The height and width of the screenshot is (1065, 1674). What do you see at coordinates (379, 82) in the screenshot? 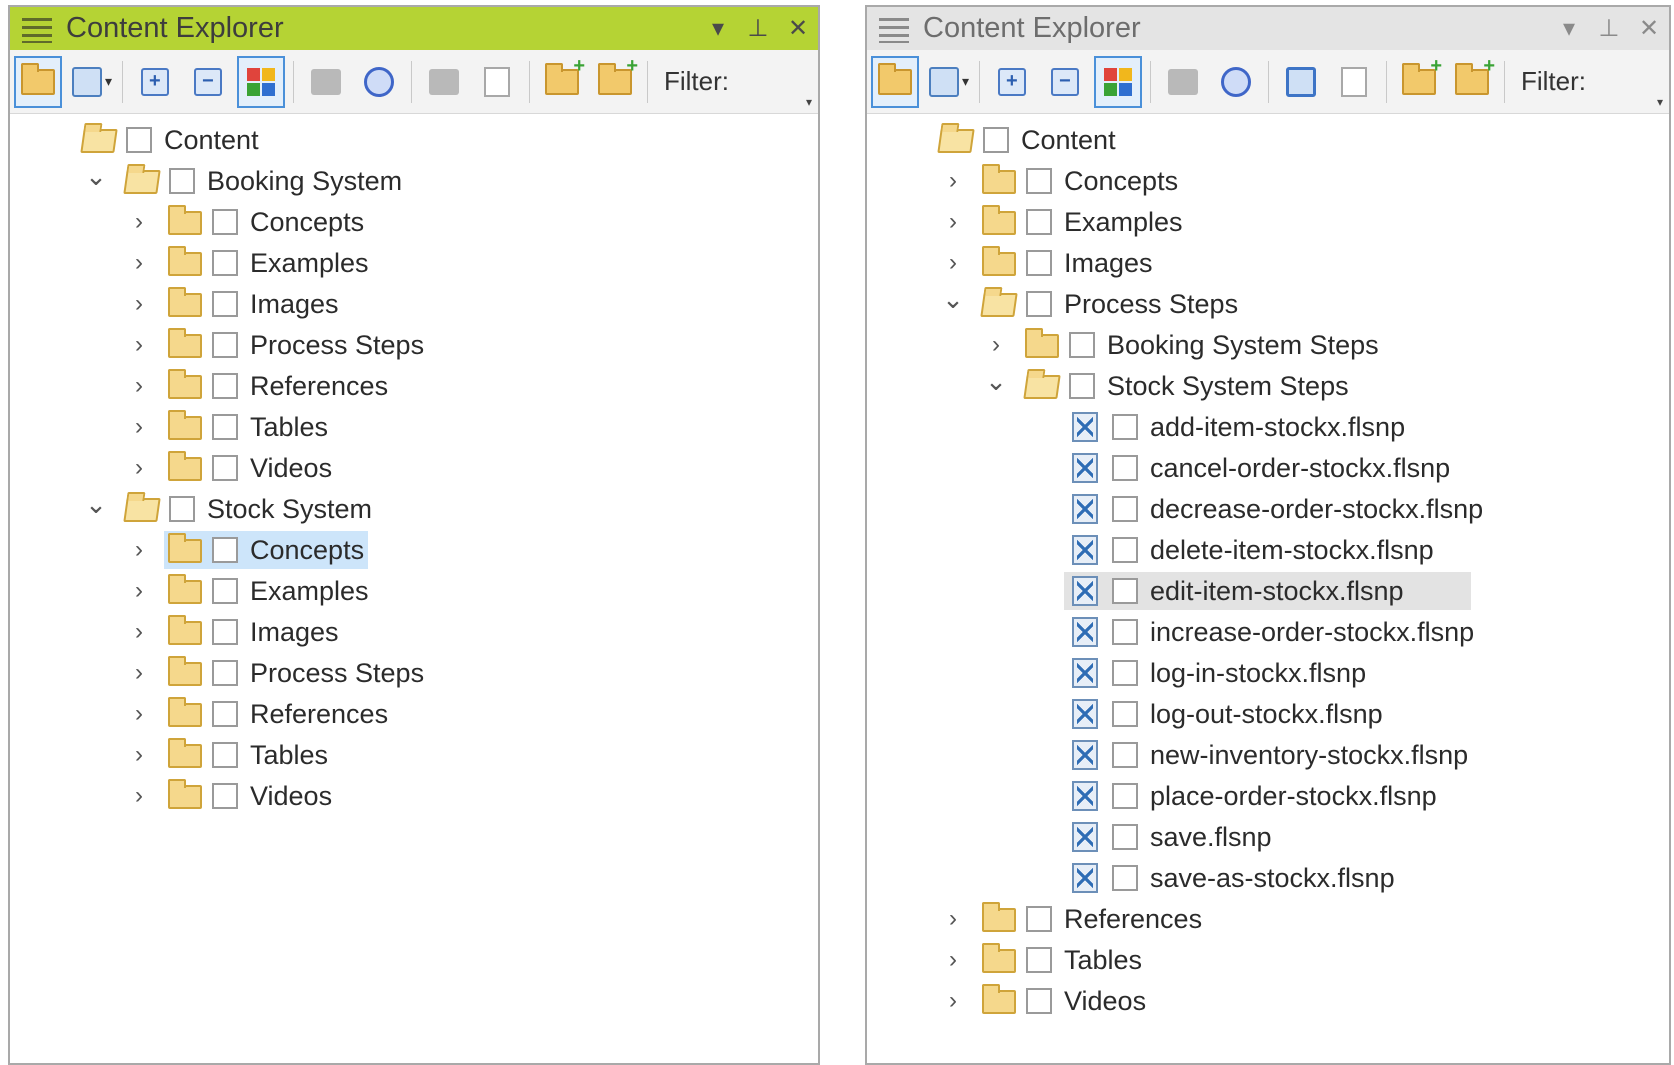
I see `sync-button` at bounding box center [379, 82].